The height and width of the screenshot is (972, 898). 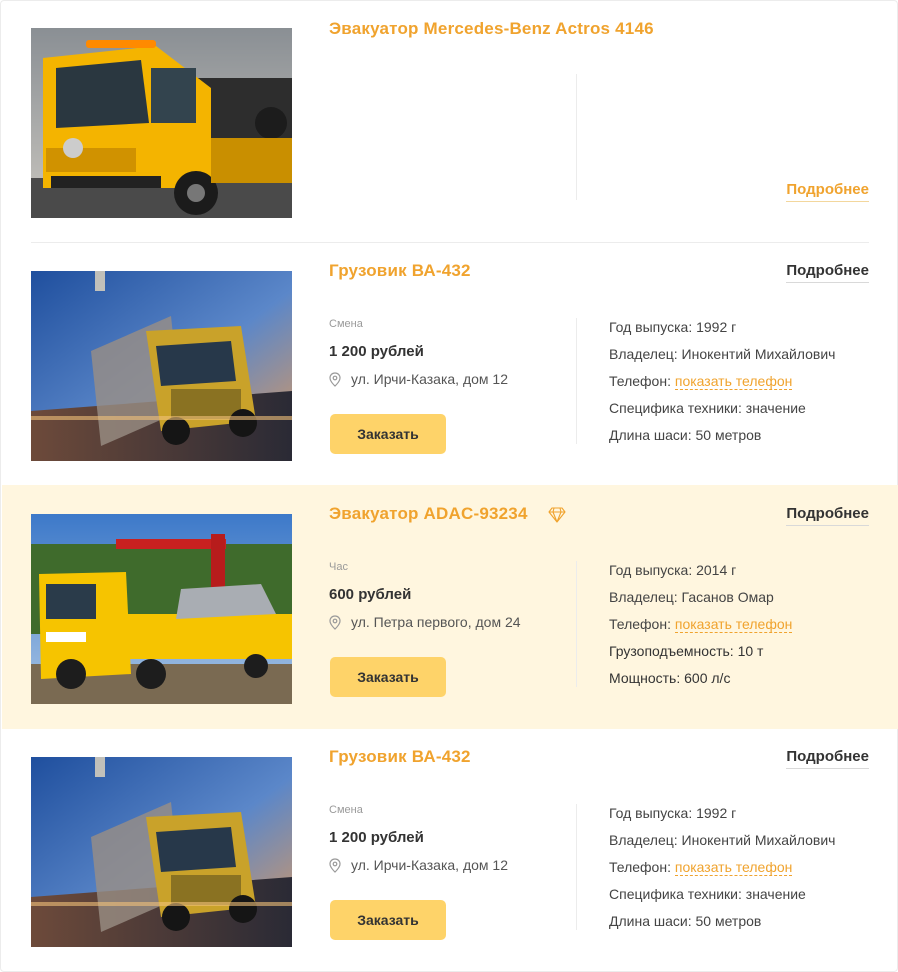 What do you see at coordinates (436, 622) in the screenshot?
I see `address-text: ул. Петра первого, дом 24` at bounding box center [436, 622].